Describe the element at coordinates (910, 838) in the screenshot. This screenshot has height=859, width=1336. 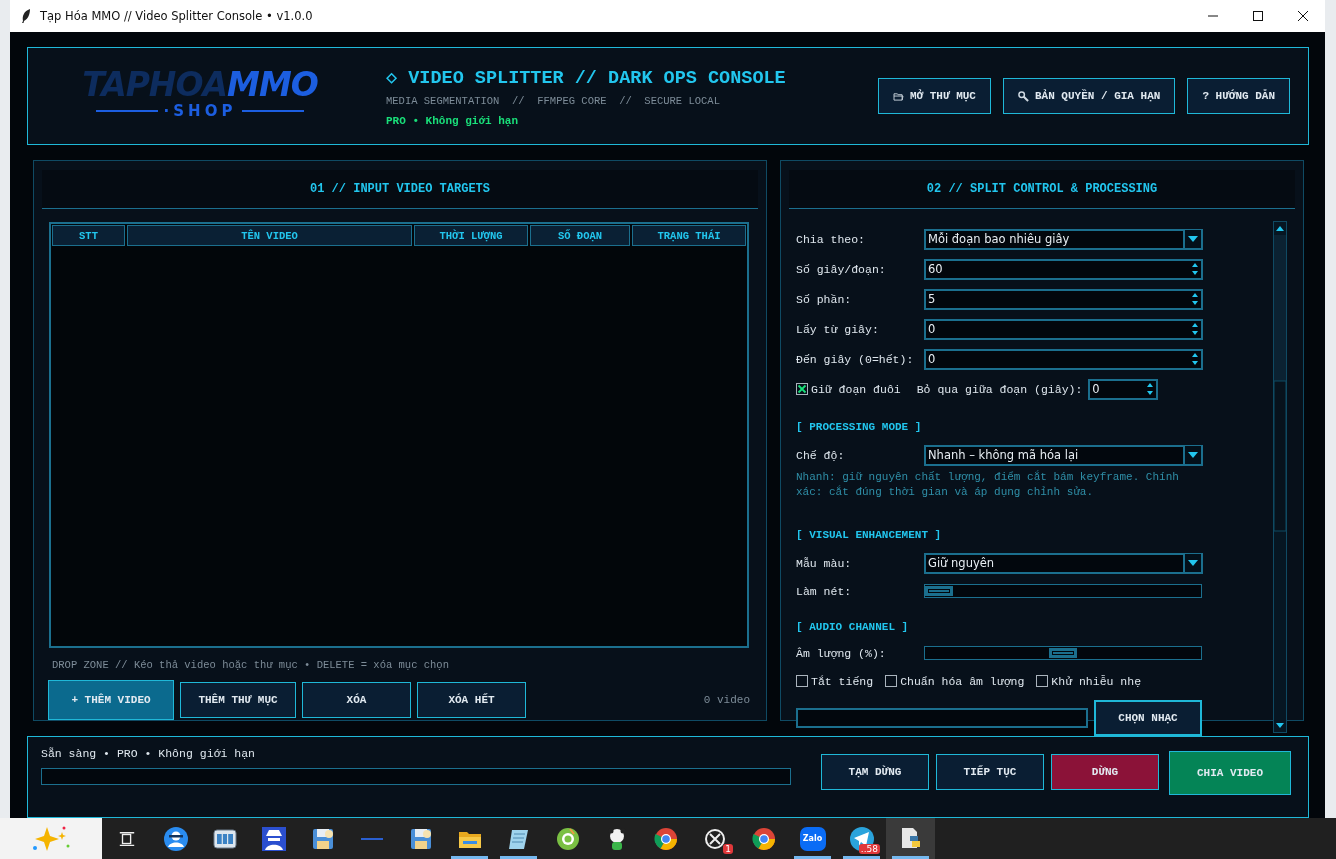
I see `taskbar-button` at that location.